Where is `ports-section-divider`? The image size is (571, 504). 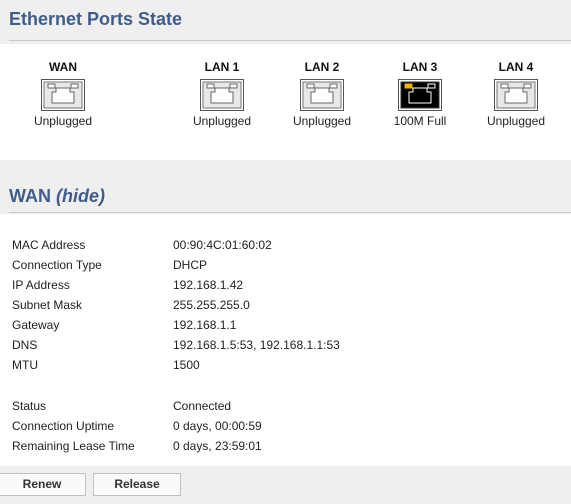
ports-section-divider is located at coordinates (290, 40).